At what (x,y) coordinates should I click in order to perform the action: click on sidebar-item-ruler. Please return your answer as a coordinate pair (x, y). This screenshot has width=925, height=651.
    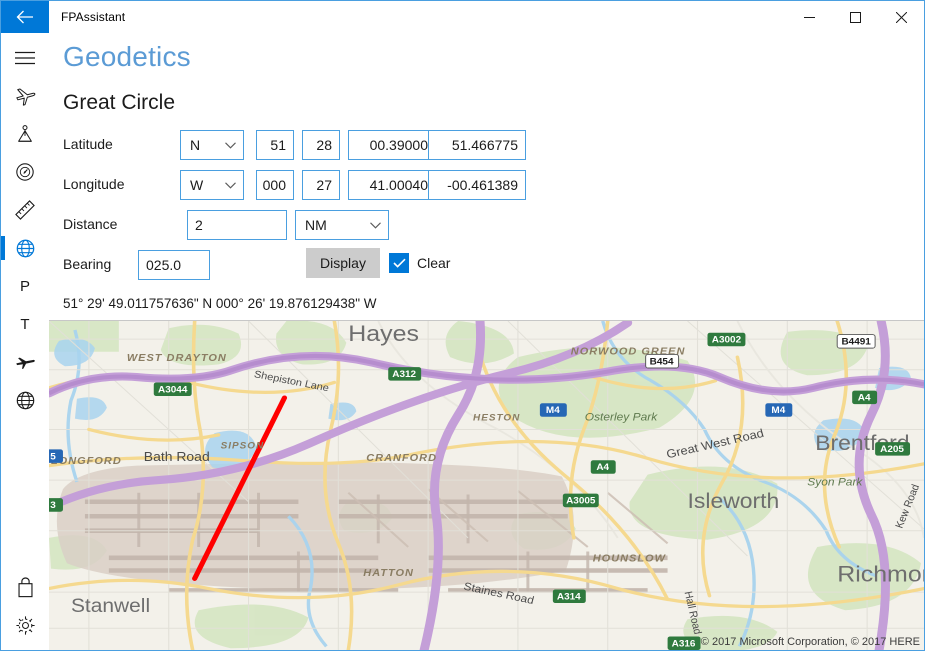
    Looking at the image, I should click on (25, 210).